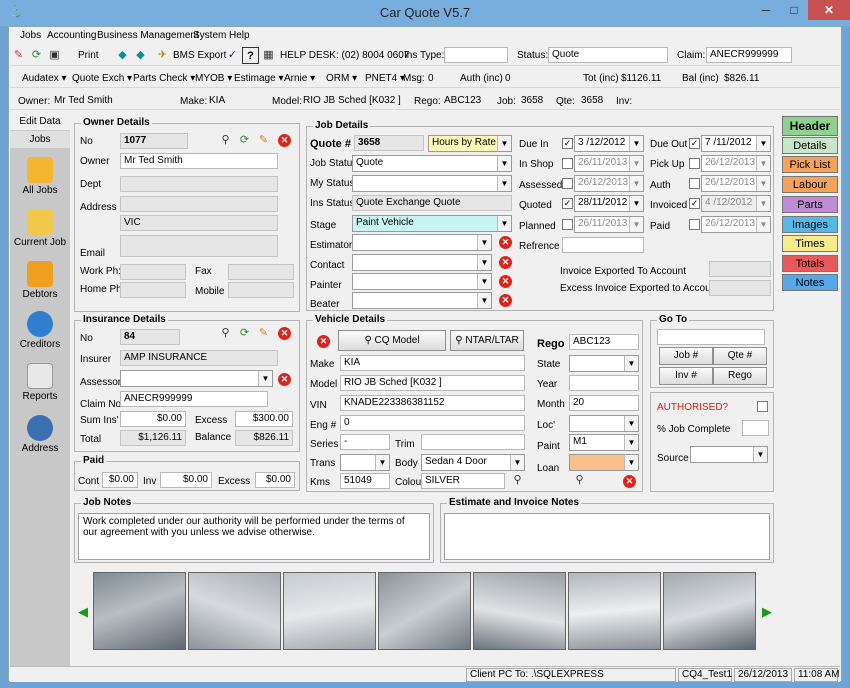 This screenshot has height=688, width=850. What do you see at coordinates (153, 290) in the screenshot?
I see `home-phone-field` at bounding box center [153, 290].